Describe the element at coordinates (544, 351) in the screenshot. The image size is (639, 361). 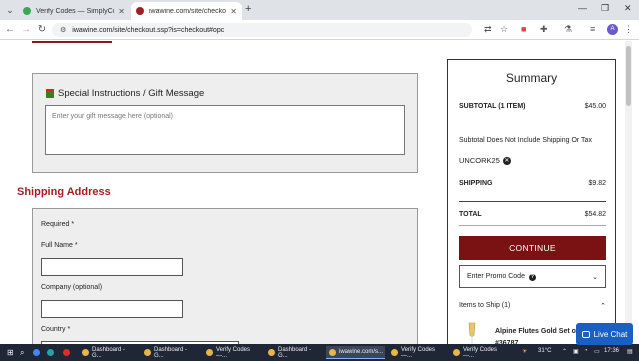
I see `temperature: 31°C` at that location.